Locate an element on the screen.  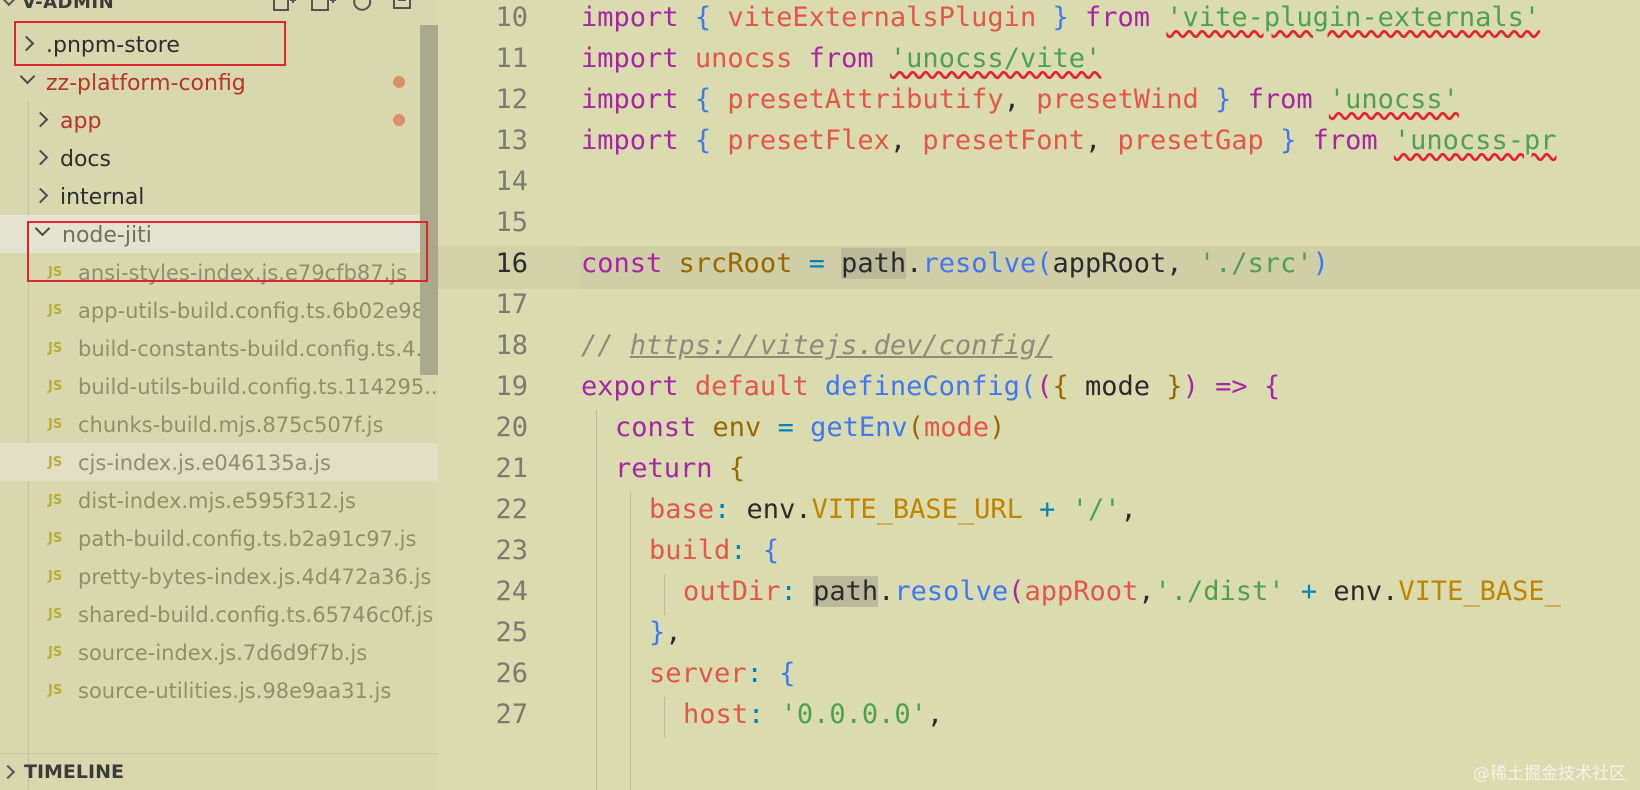
code-line: 26 server: { is located at coordinates (1039, 677).